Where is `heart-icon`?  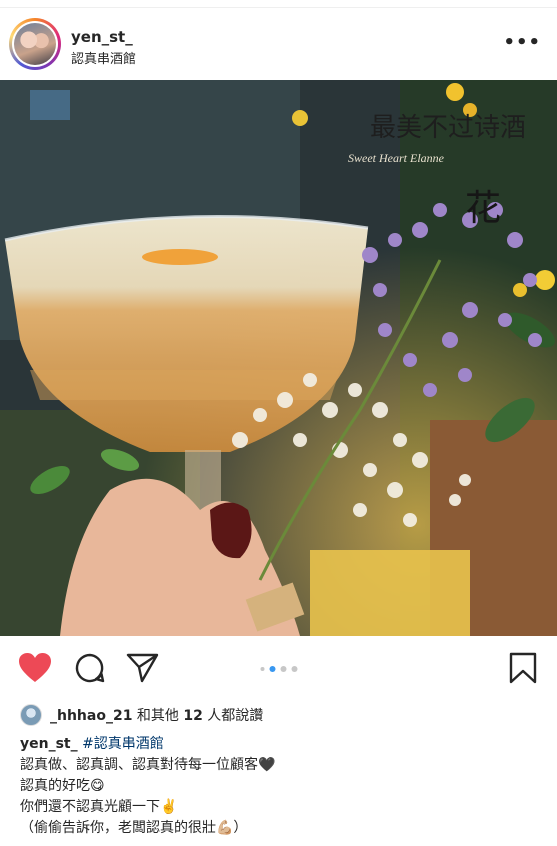
heart-icon is located at coordinates (35, 668).